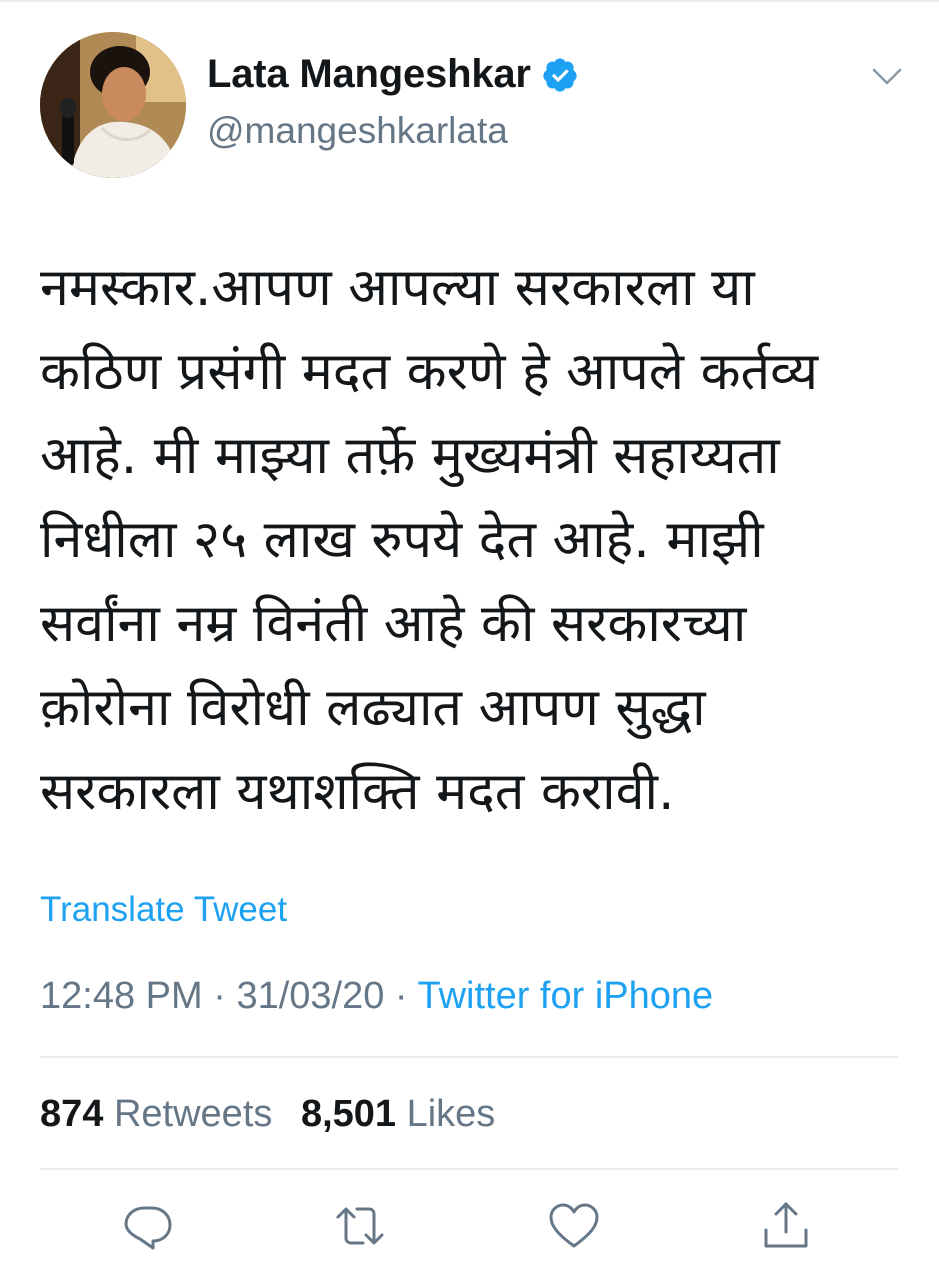 The height and width of the screenshot is (1280, 939). What do you see at coordinates (451, 1114) in the screenshot?
I see `likes-label: Likes` at bounding box center [451, 1114].